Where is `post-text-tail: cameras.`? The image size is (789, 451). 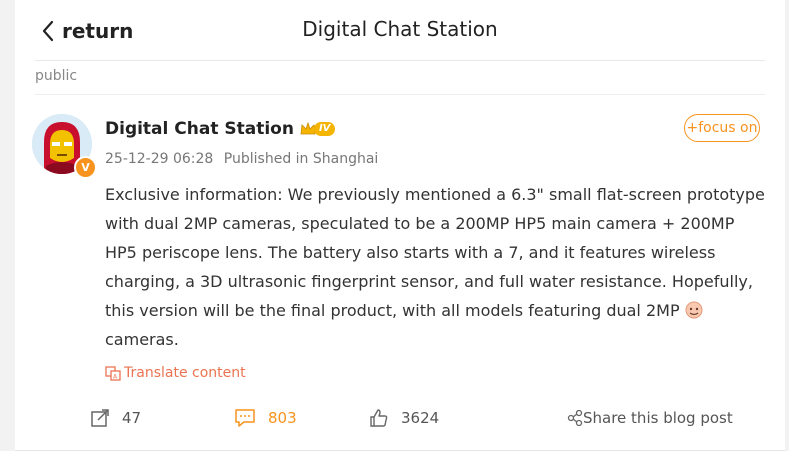 post-text-tail: cameras. is located at coordinates (142, 339).